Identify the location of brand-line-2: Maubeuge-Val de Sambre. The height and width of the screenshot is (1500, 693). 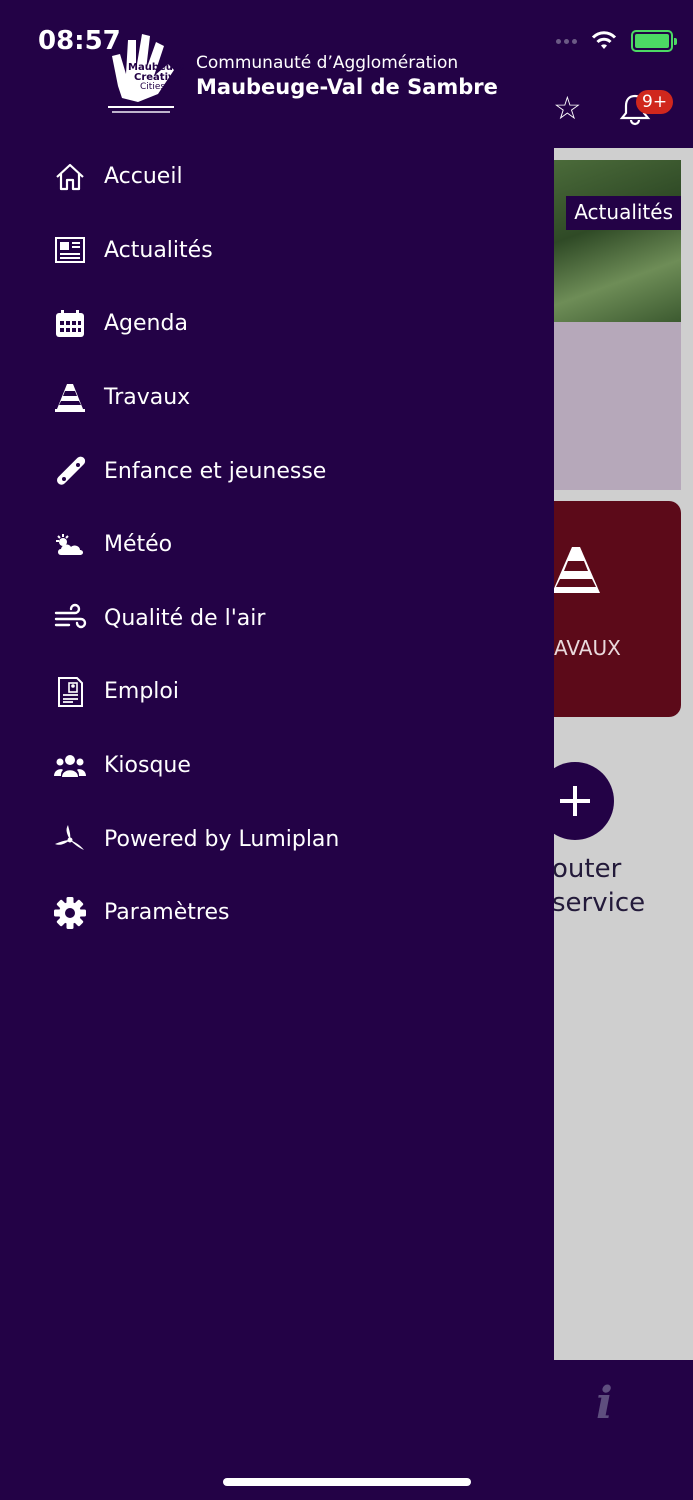
(347, 87).